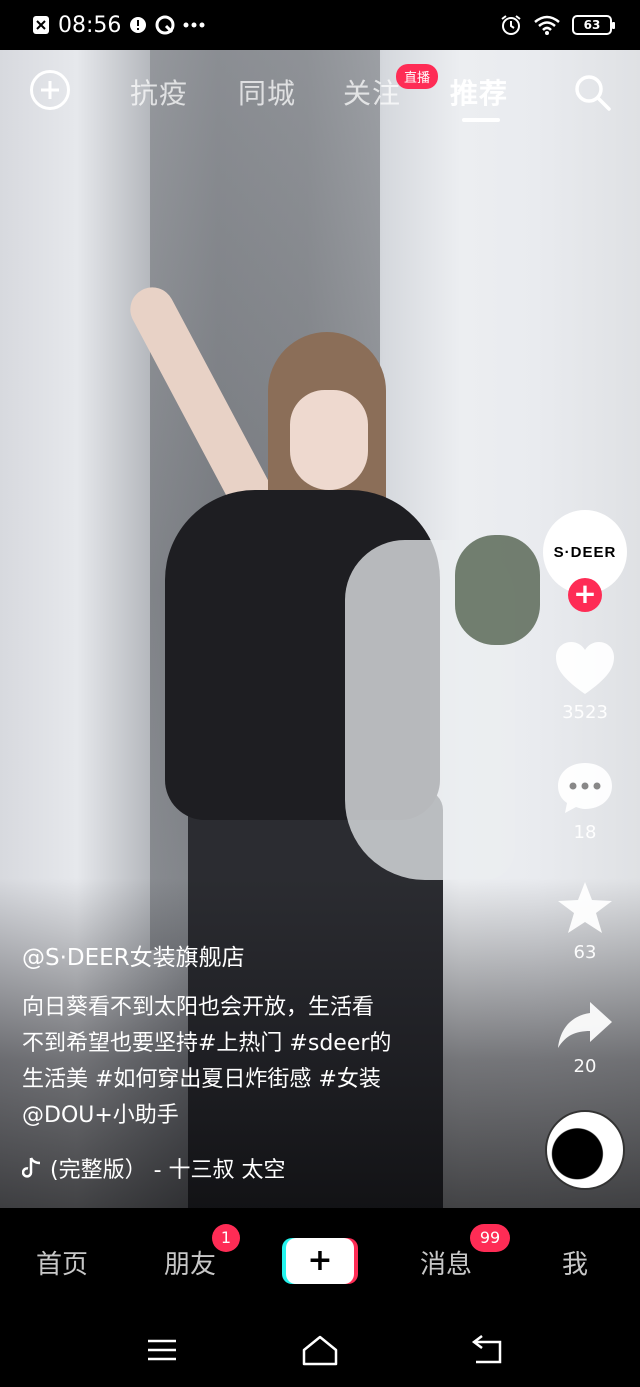 This screenshot has width=640, height=1387. What do you see at coordinates (490, 1238) in the screenshot?
I see `messages-badge: 99` at bounding box center [490, 1238].